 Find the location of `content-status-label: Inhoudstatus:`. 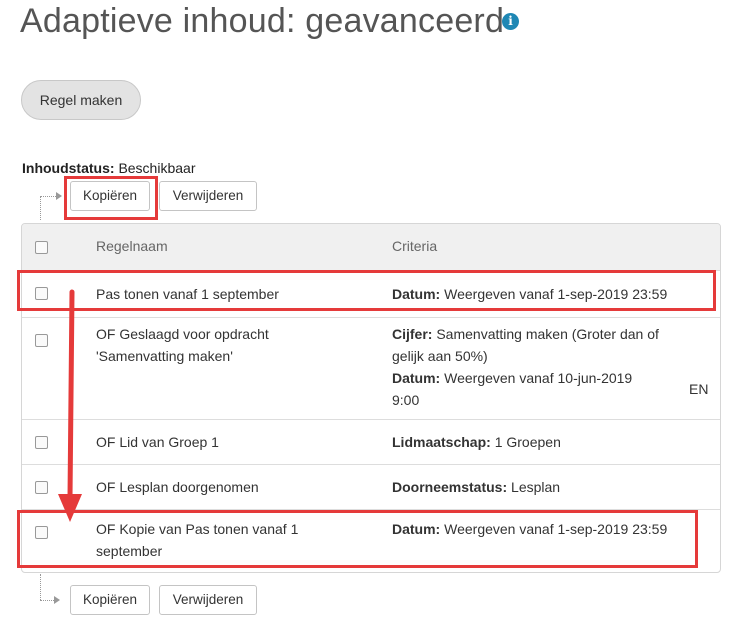

content-status-label: Inhoudstatus: is located at coordinates (68, 168).